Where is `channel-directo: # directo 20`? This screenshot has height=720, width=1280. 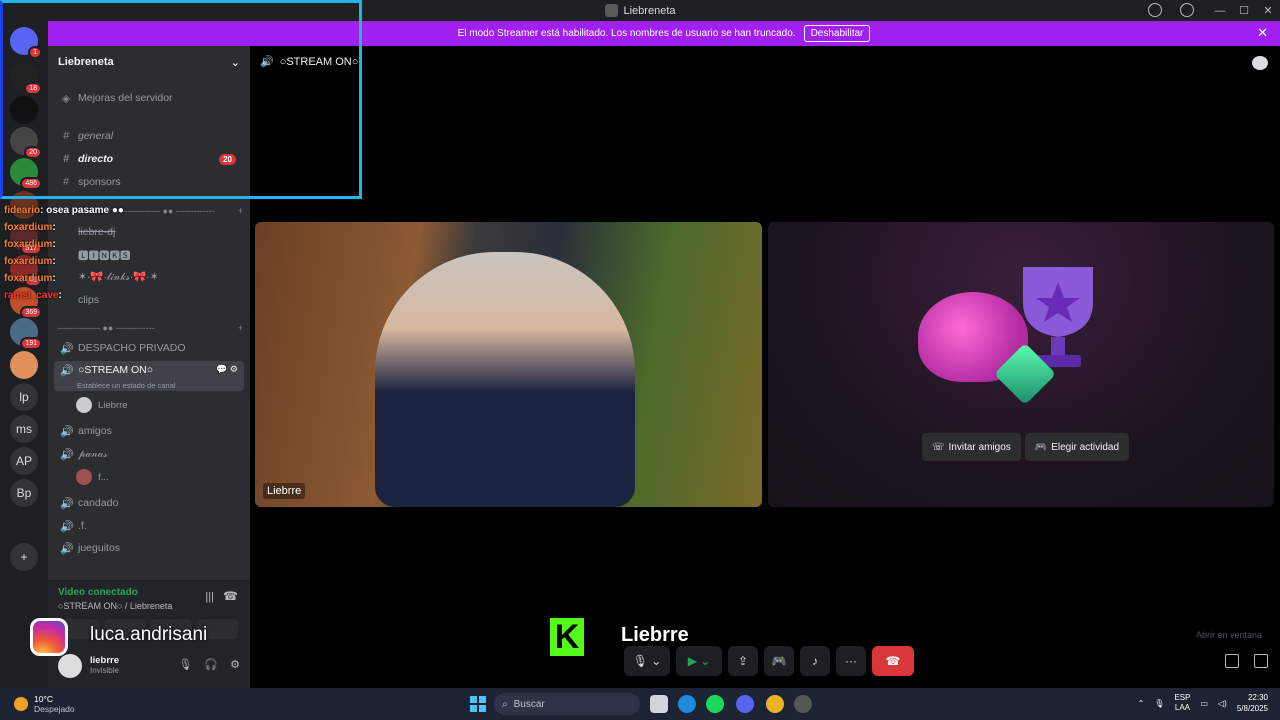 channel-directo: # directo 20 is located at coordinates (149, 159).